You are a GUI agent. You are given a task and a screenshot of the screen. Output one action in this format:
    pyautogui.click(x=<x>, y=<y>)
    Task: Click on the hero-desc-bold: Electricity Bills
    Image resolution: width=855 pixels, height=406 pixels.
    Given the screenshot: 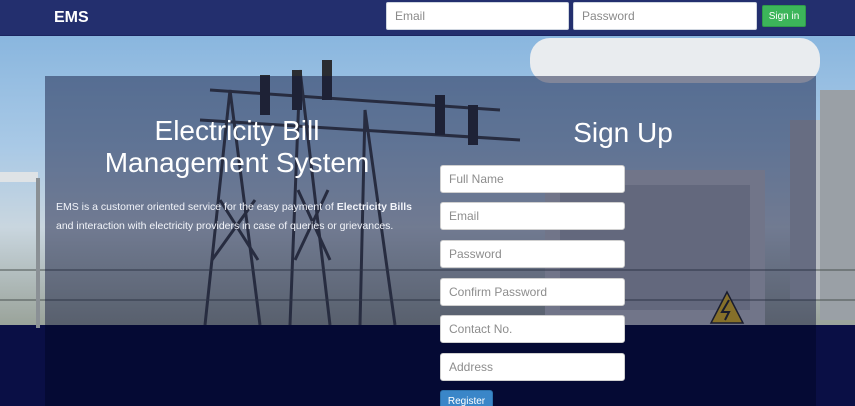 What is the action you would take?
    pyautogui.click(x=374, y=207)
    